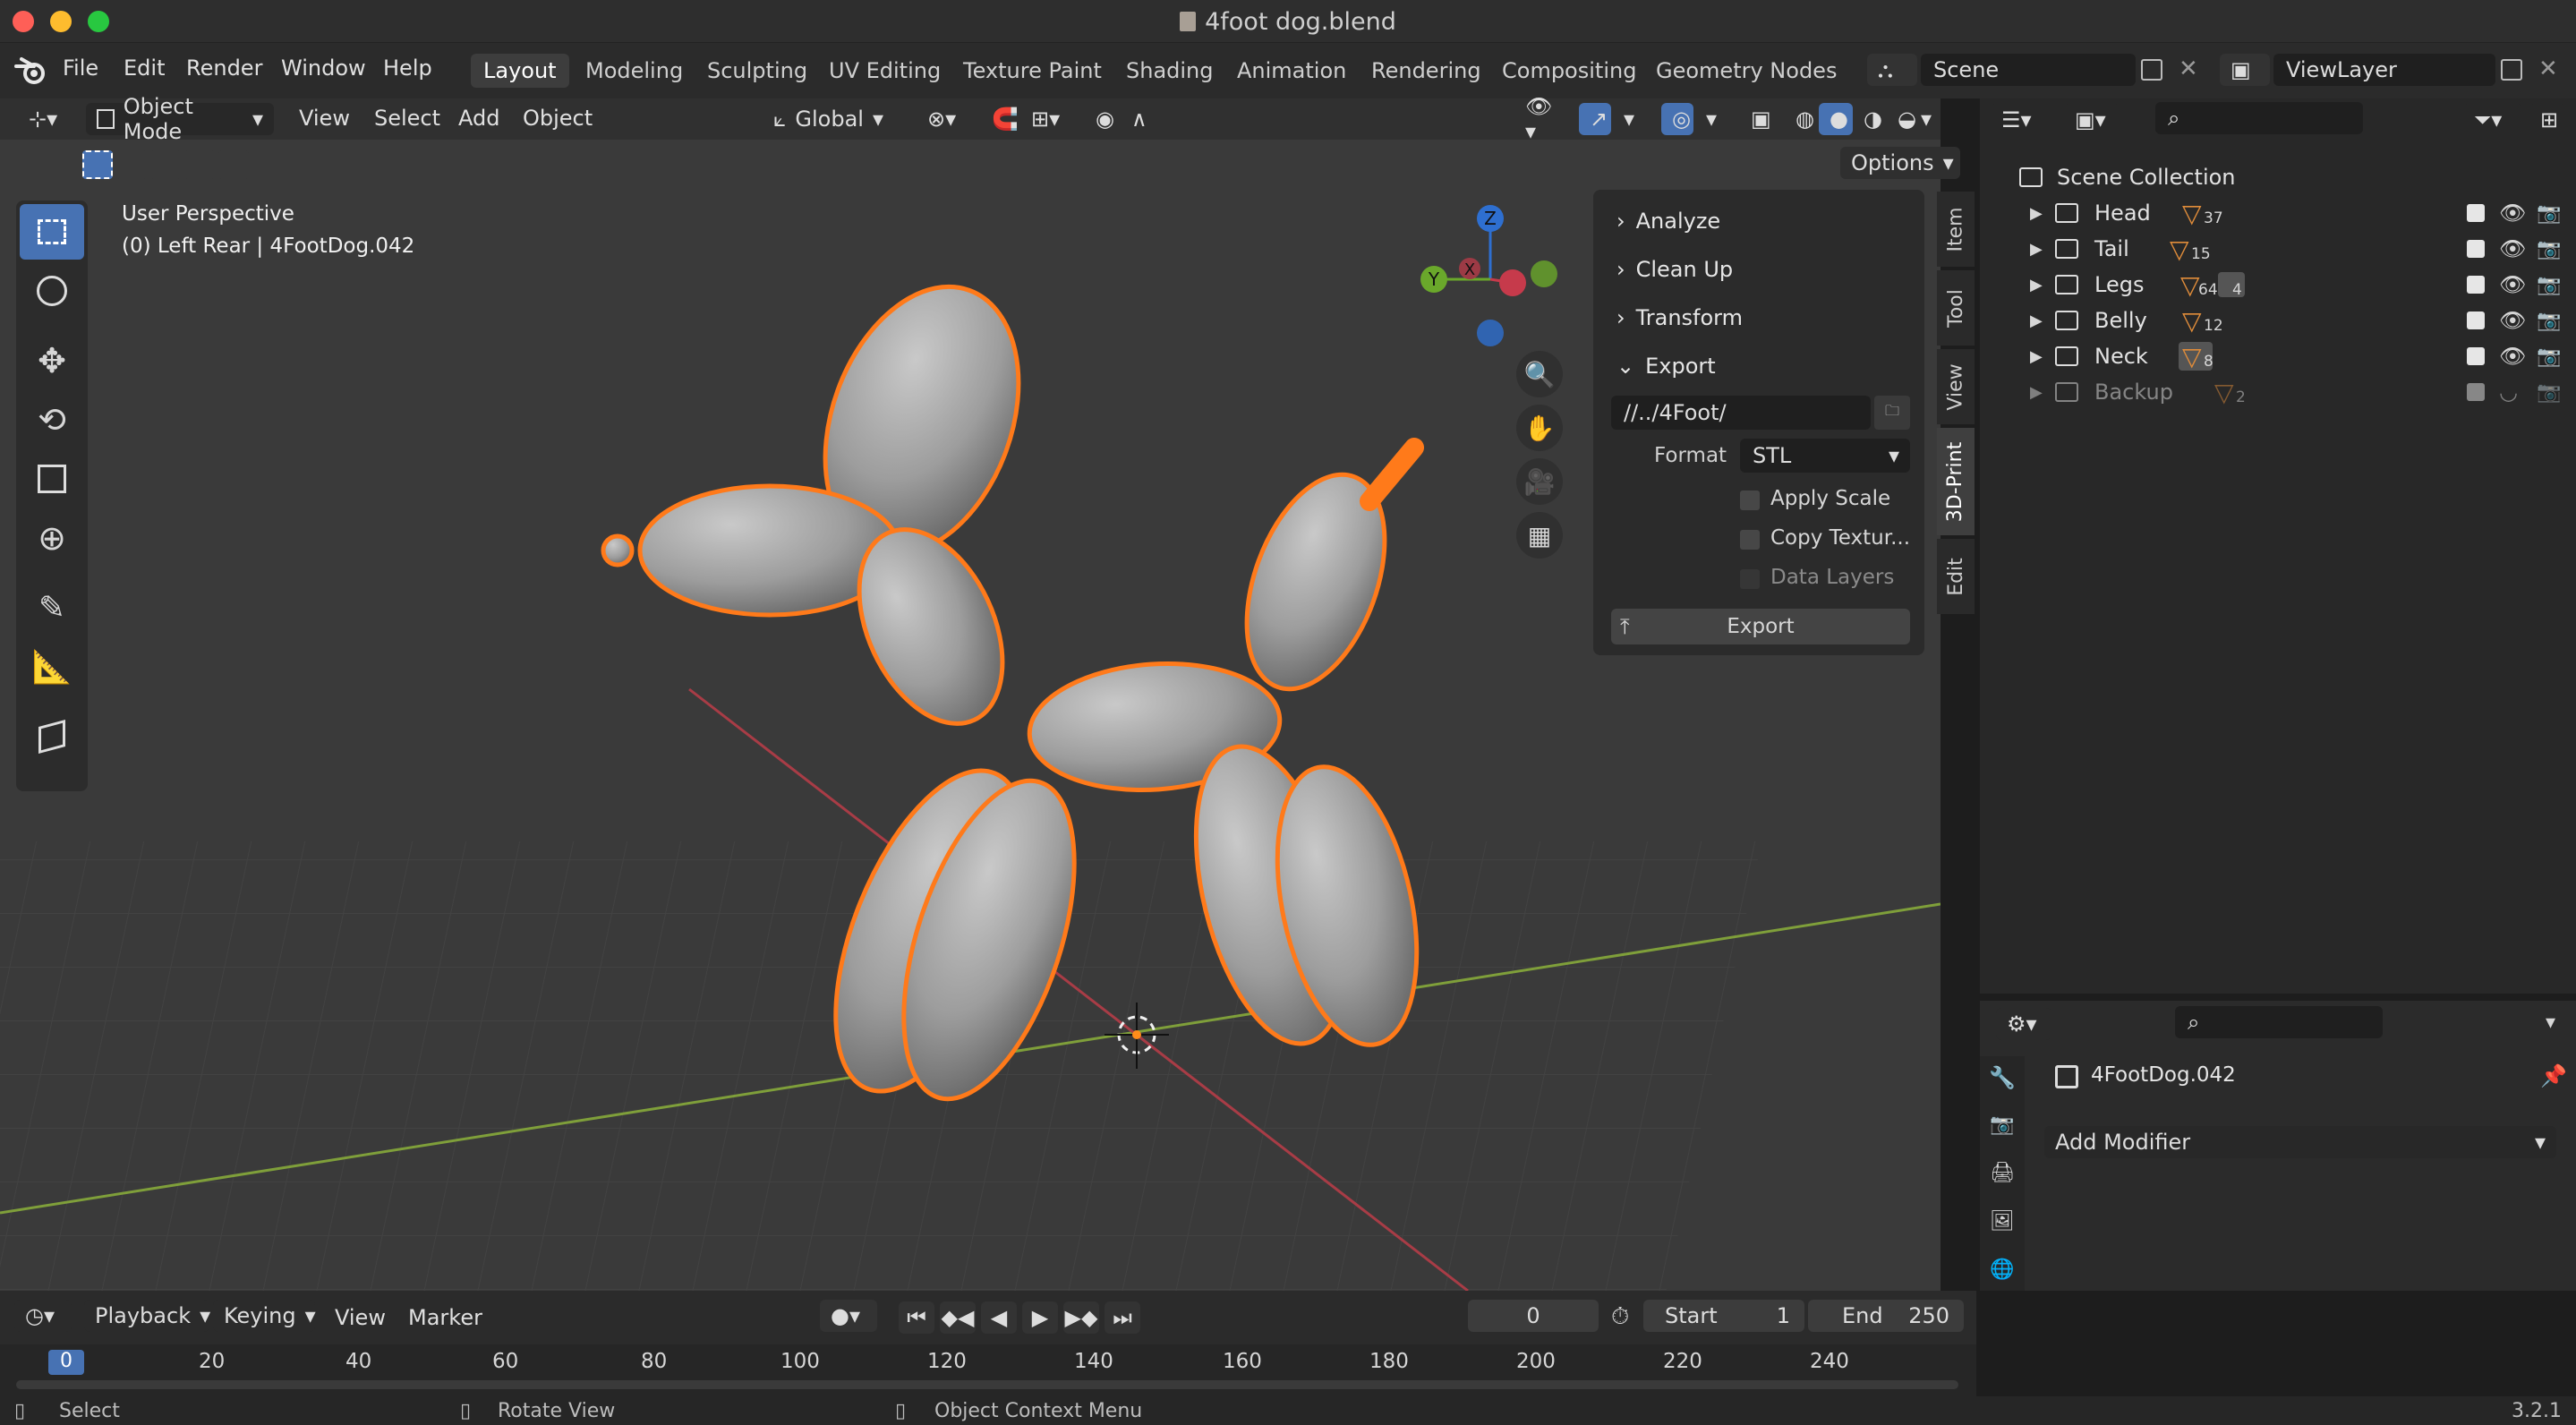 The image size is (2576, 1425). I want to click on select-new-icon, so click(97, 164).